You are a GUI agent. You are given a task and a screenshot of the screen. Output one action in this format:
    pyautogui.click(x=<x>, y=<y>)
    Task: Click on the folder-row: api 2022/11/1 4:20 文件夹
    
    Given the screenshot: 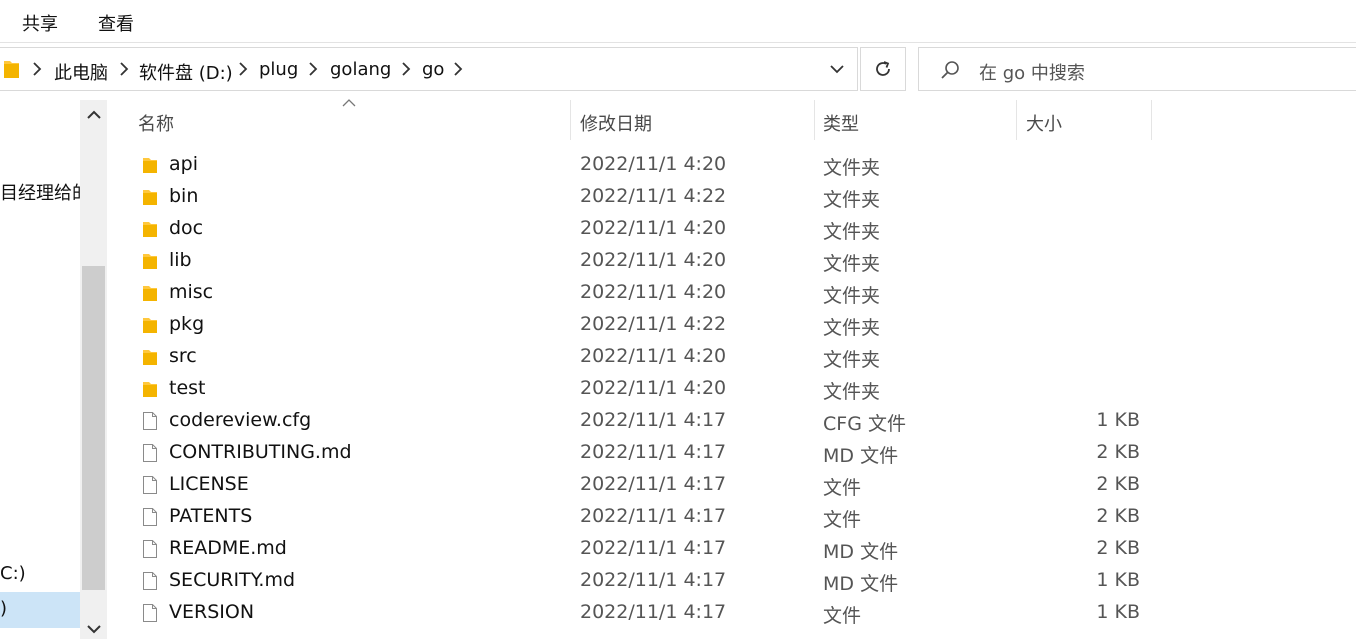 What is the action you would take?
    pyautogui.click(x=640, y=165)
    